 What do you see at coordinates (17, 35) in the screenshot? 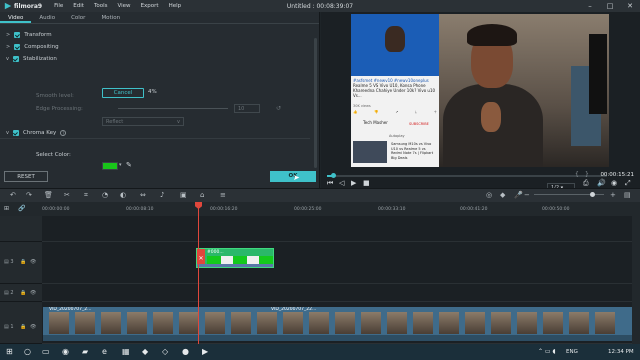
I see `transform-checkbox` at bounding box center [17, 35].